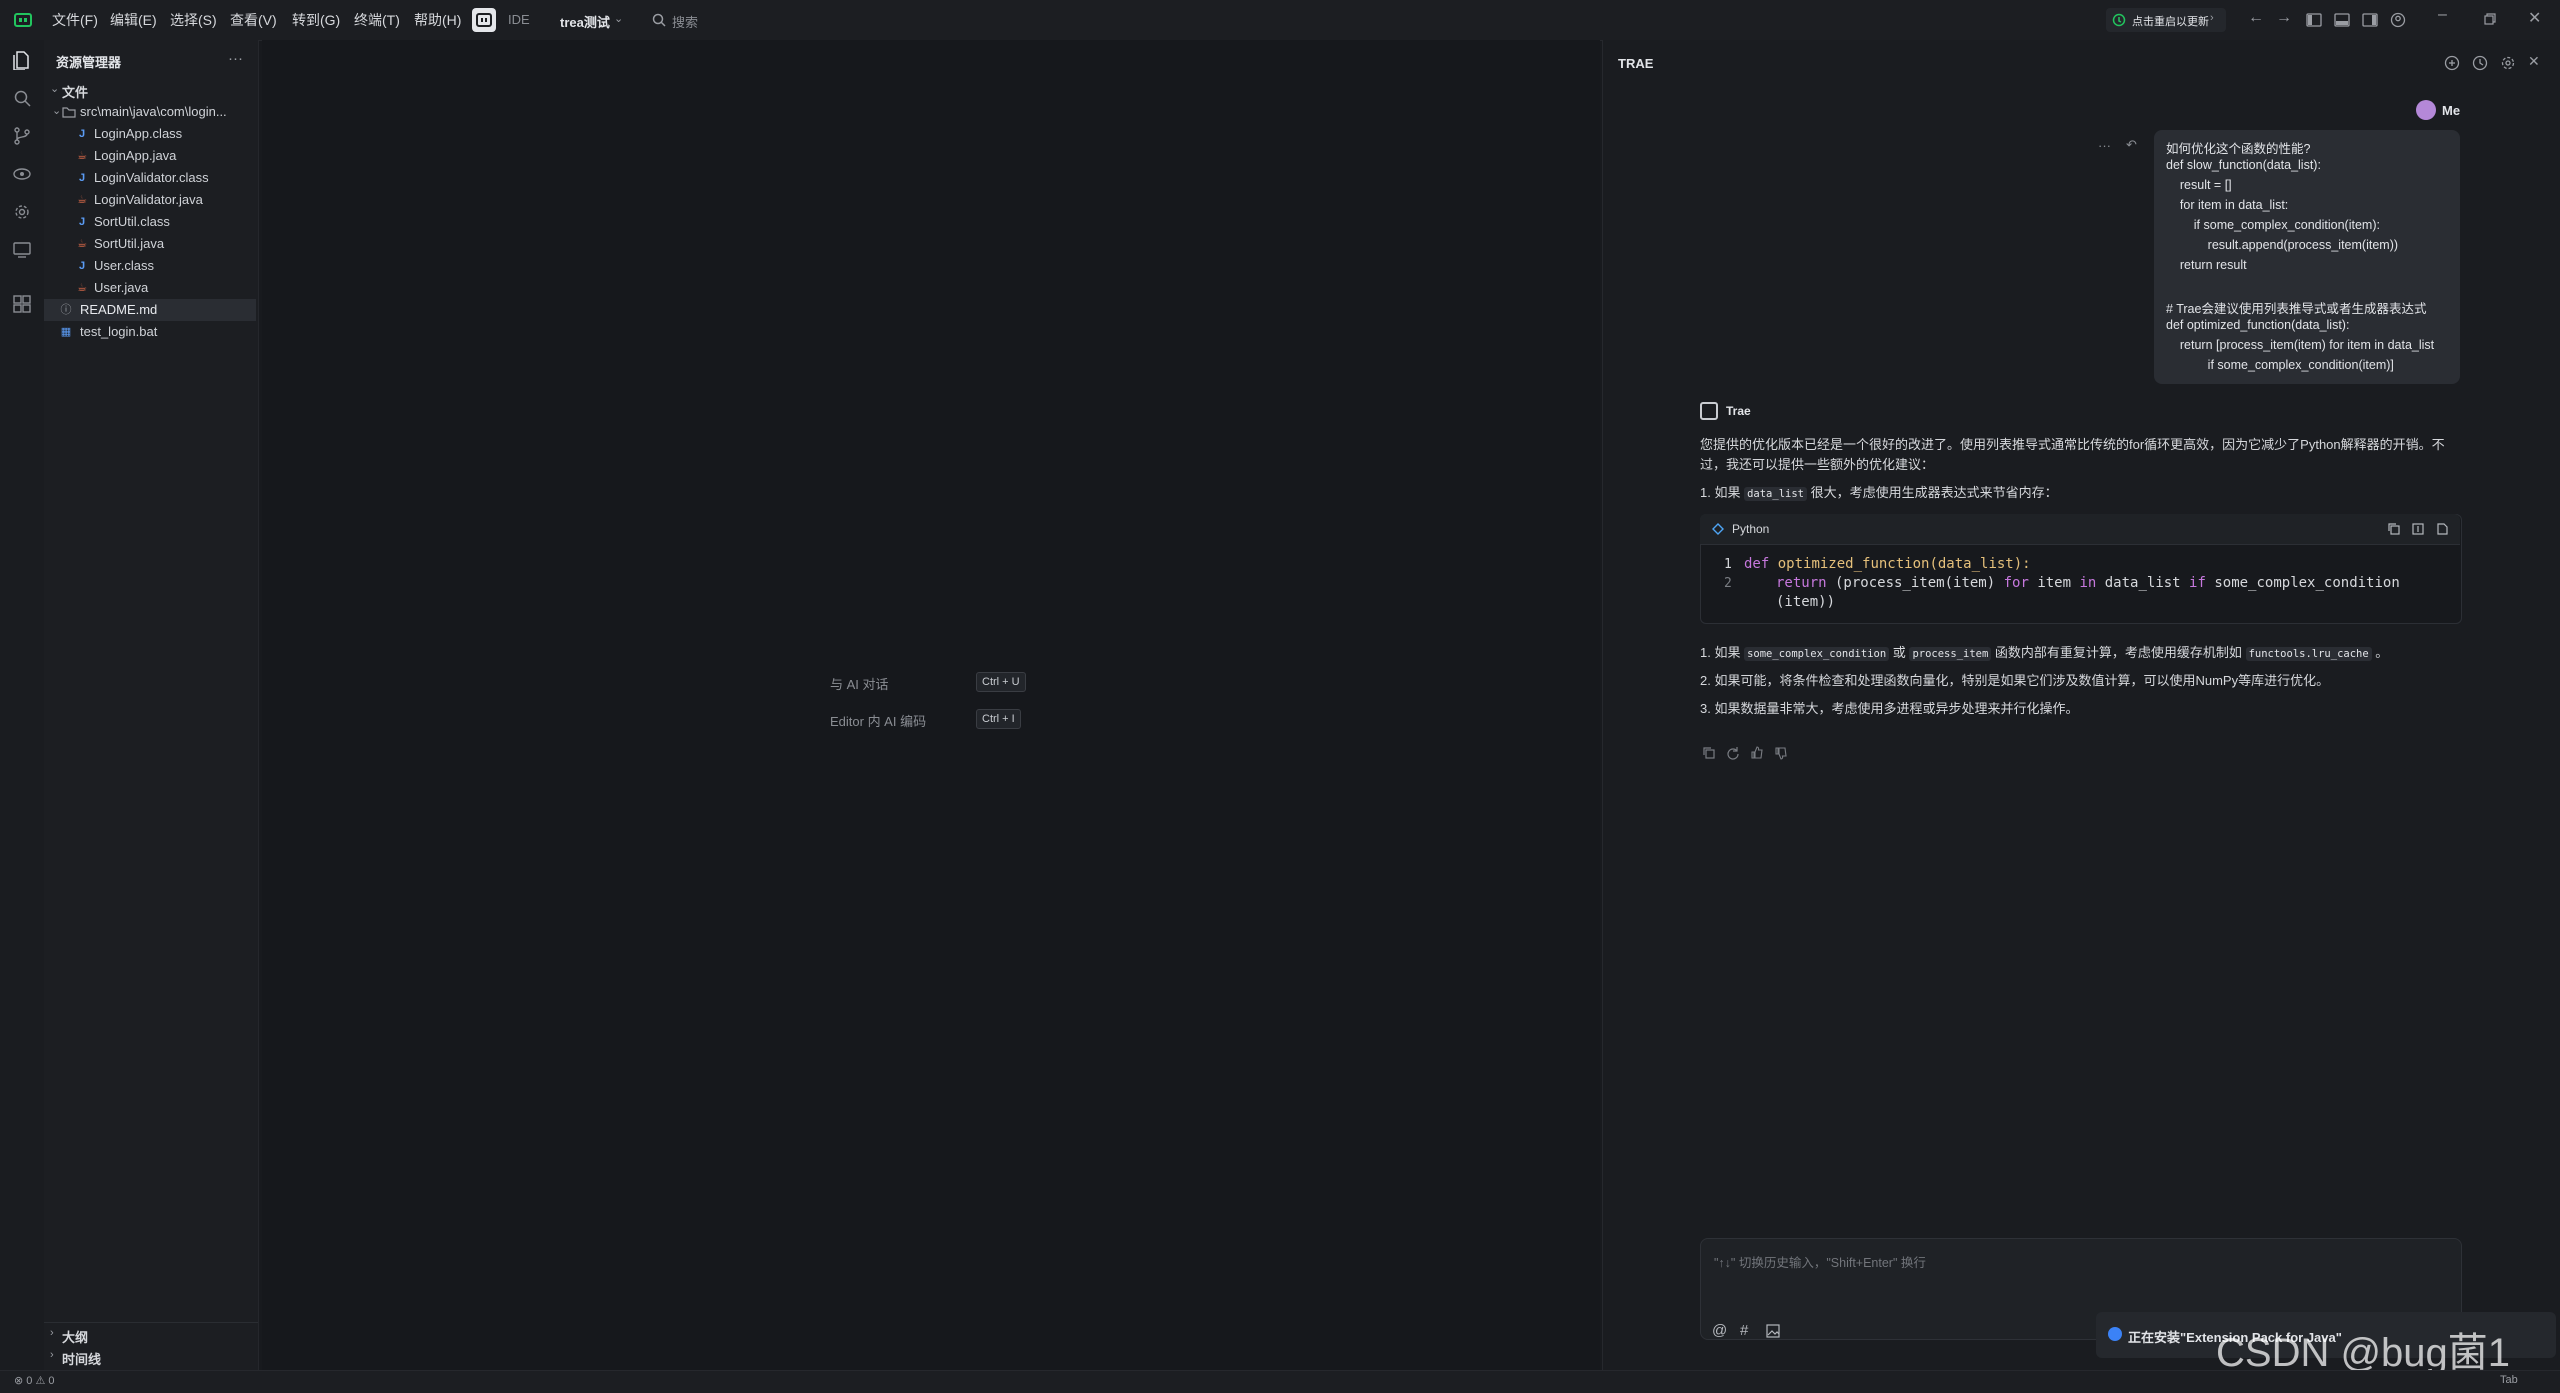 This screenshot has height=1393, width=2560. I want to click on line-number: 2, so click(1728, 583).